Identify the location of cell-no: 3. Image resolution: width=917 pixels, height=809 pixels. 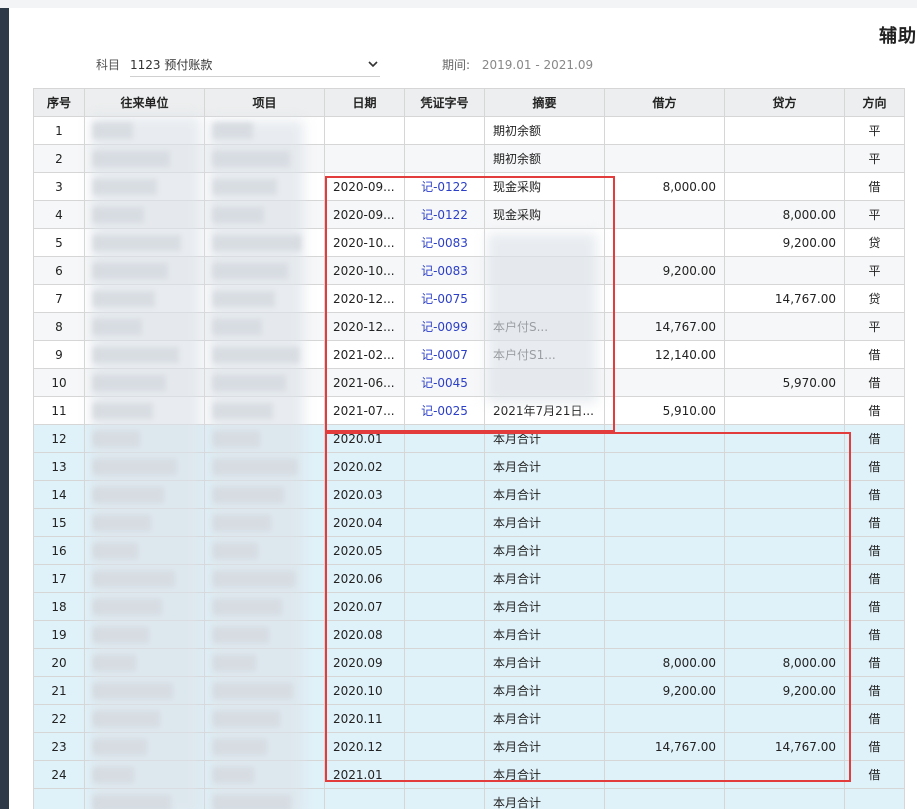
(59, 186).